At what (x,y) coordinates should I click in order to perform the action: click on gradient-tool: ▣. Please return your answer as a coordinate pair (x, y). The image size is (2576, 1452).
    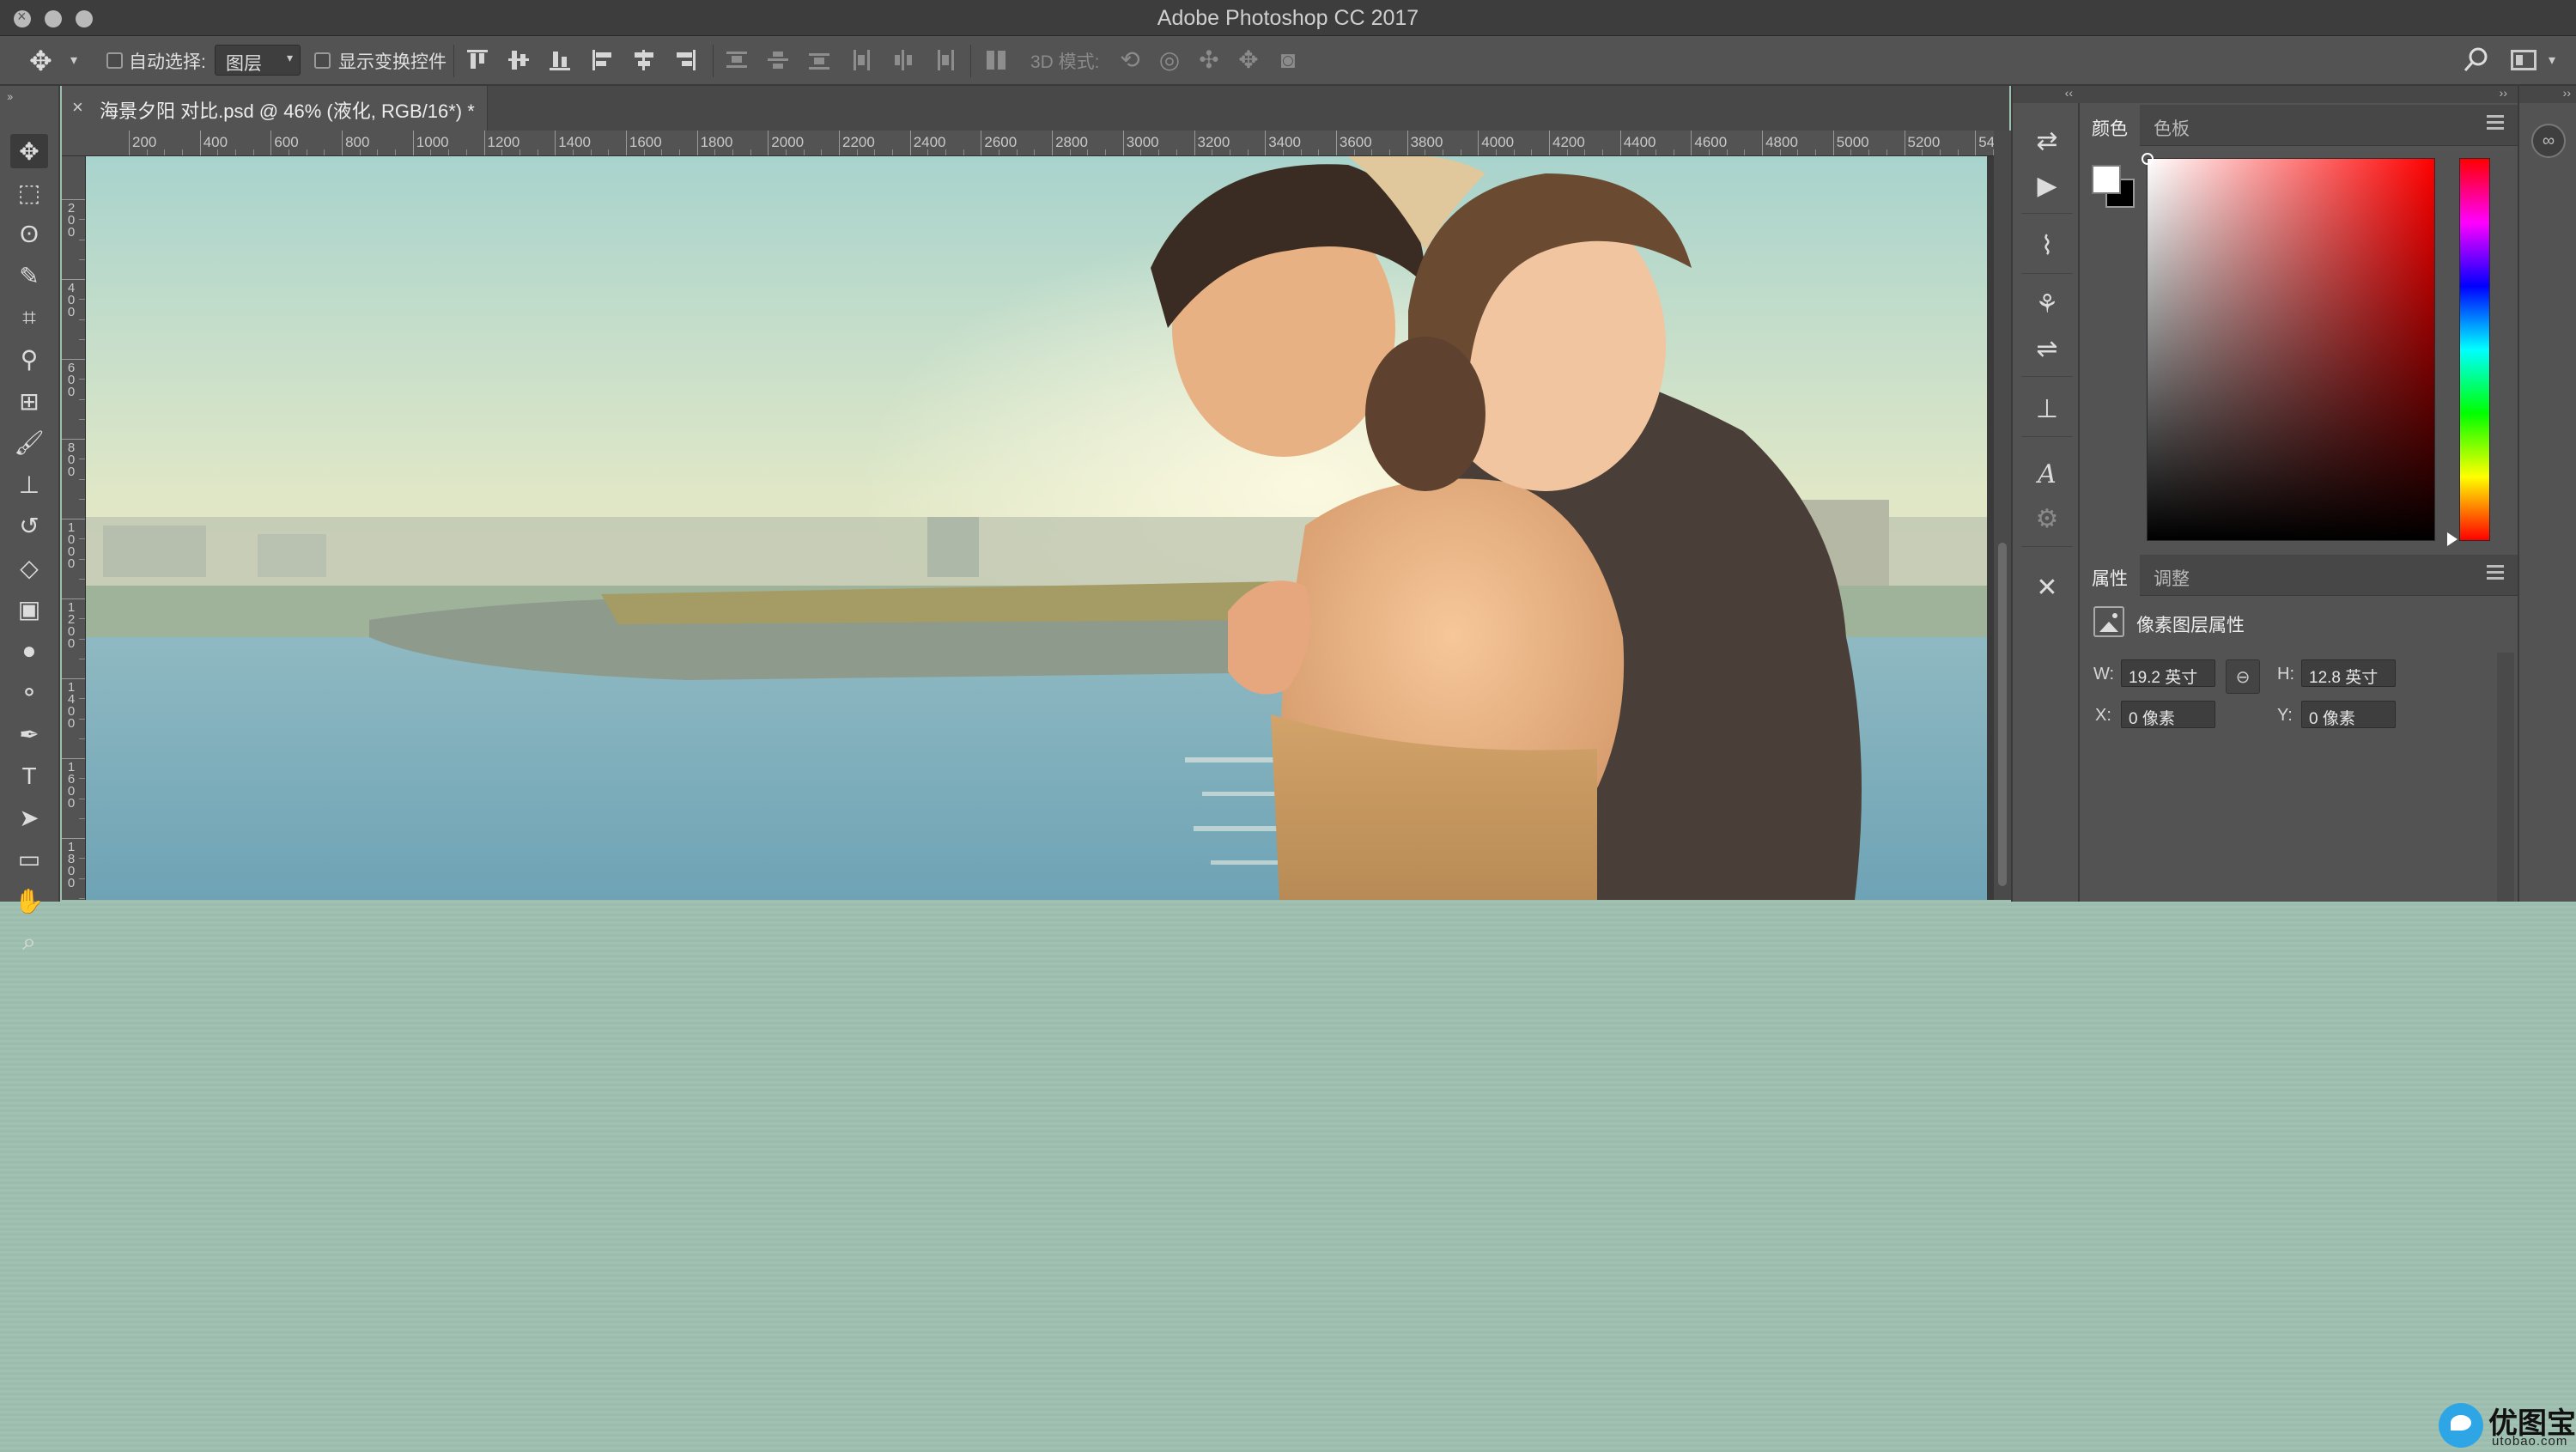
    Looking at the image, I should click on (29, 609).